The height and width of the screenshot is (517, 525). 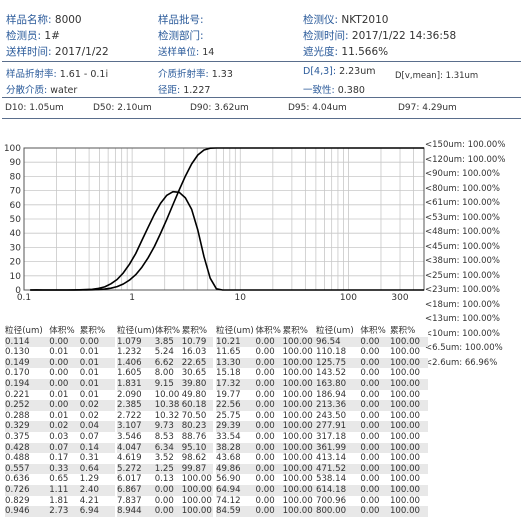 What do you see at coordinates (165, 458) in the screenshot?
I see `table-row: 4.619 3.52 98.62` at bounding box center [165, 458].